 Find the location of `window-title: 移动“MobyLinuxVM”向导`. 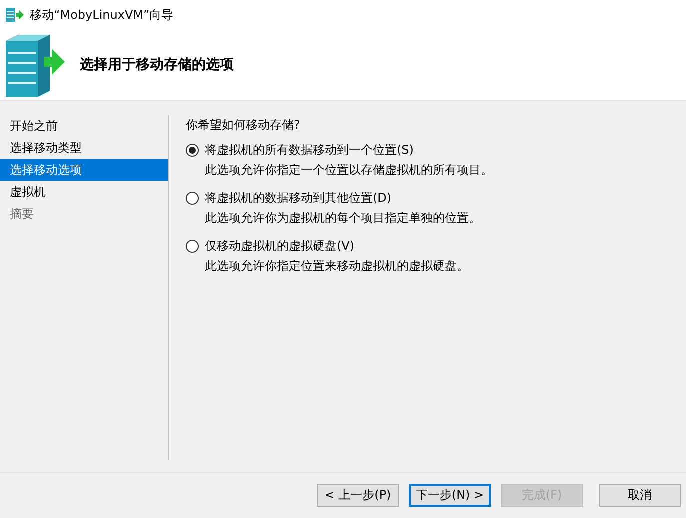

window-title: 移动“MobyLinuxVM”向导 is located at coordinates (102, 15).